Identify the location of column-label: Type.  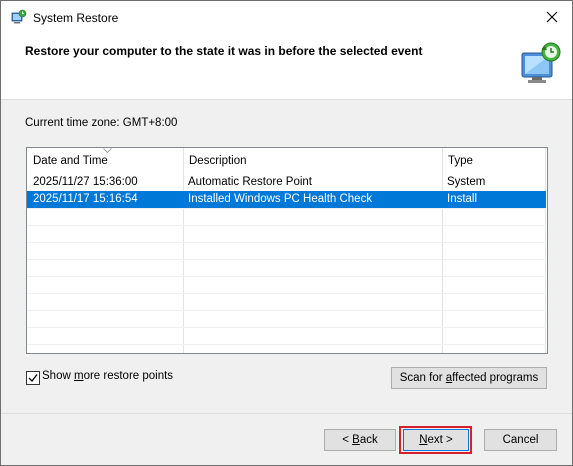
(460, 161).